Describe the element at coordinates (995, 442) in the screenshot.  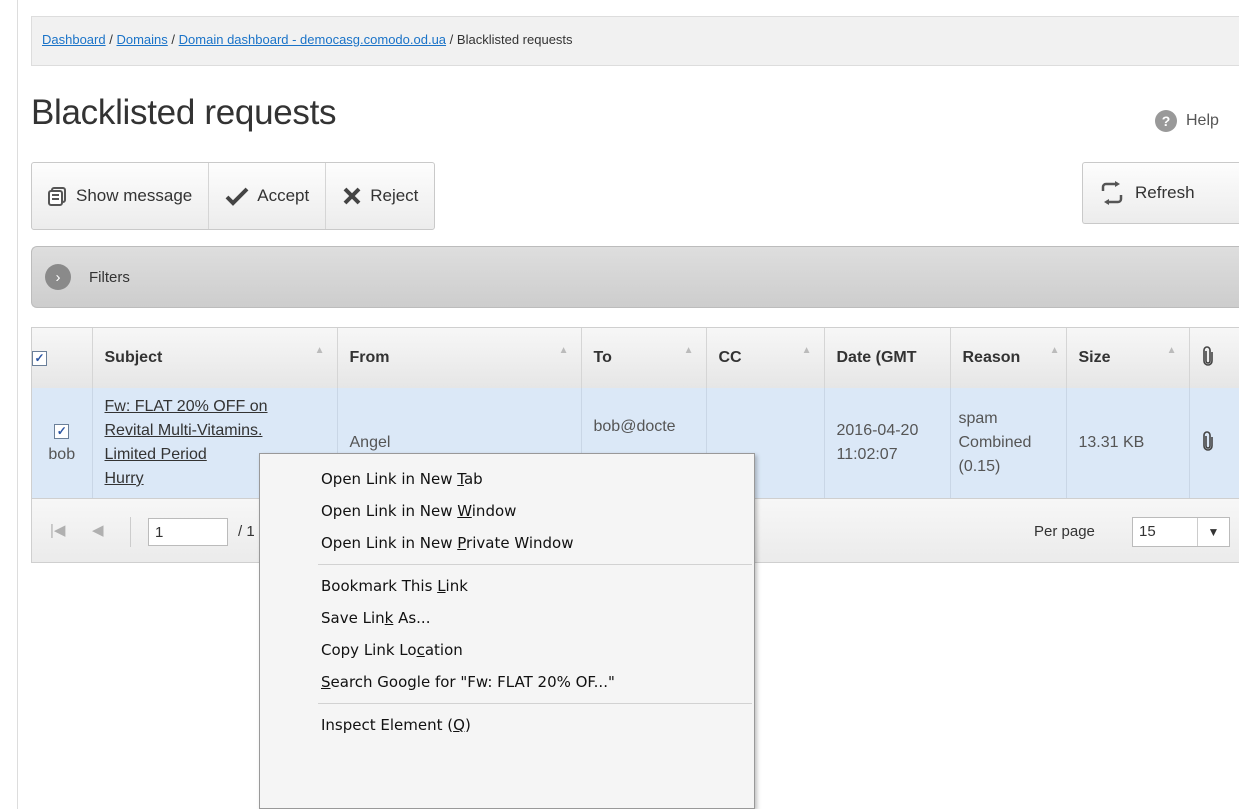
I see `reason-line: Combined` at that location.